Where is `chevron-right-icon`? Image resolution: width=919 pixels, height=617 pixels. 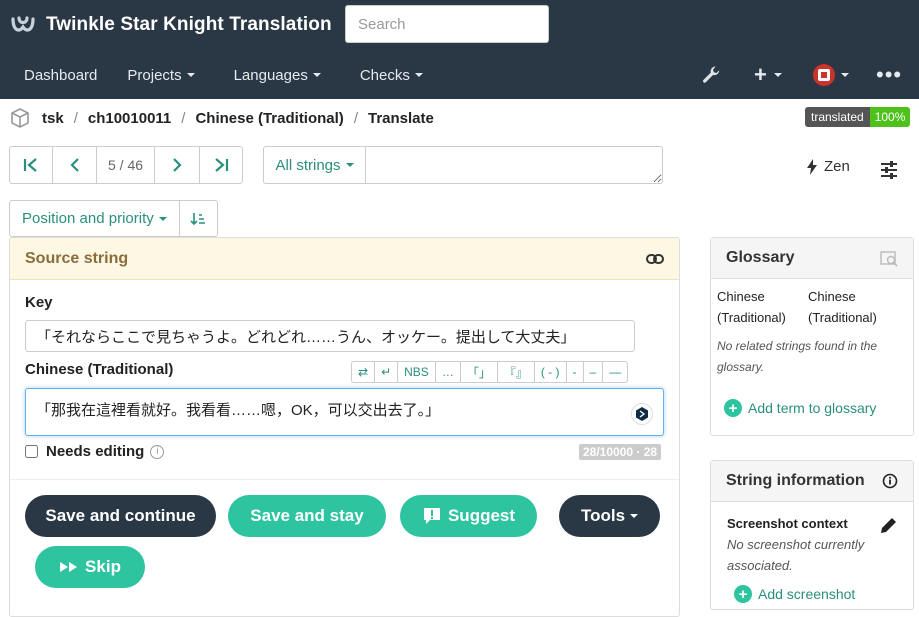
chevron-right-icon is located at coordinates (177, 165).